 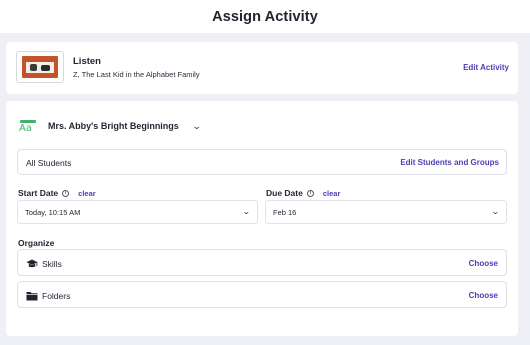 What do you see at coordinates (53, 212) in the screenshot?
I see `start-date-value: Today, 10:15 AM` at bounding box center [53, 212].